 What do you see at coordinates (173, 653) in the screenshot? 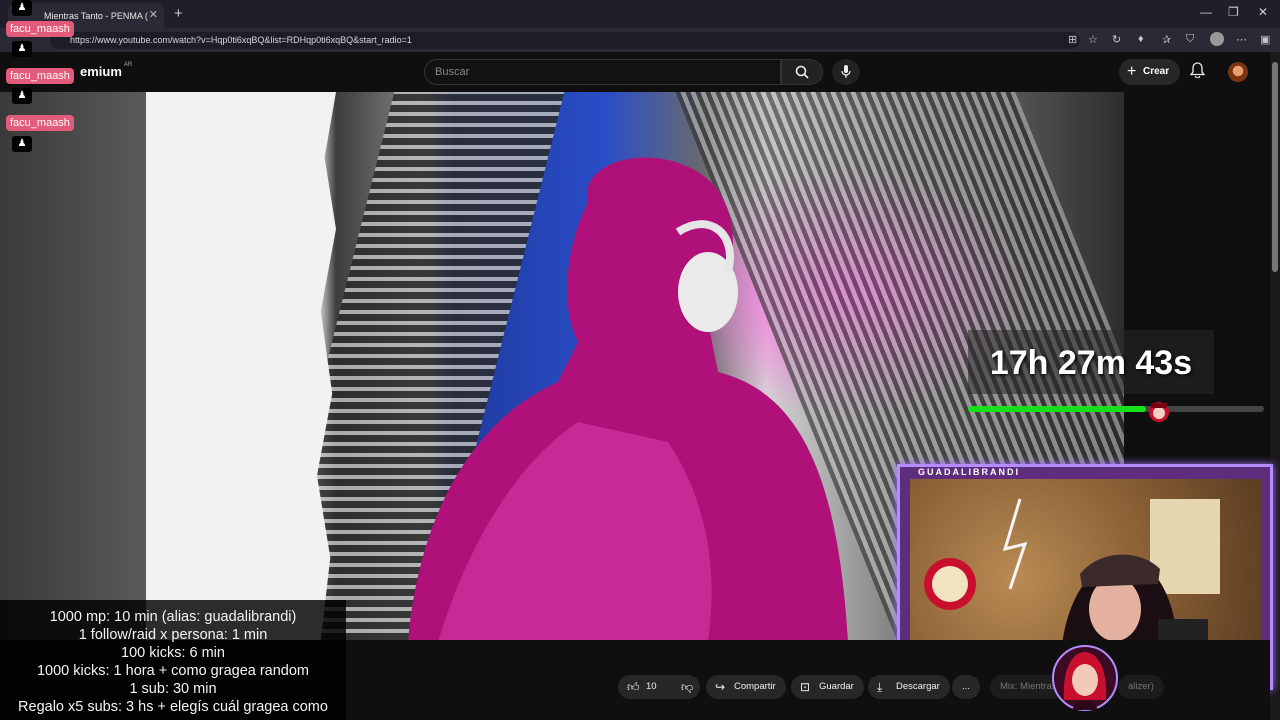
I see `goal-line: 100 kicks: 6 min` at bounding box center [173, 653].